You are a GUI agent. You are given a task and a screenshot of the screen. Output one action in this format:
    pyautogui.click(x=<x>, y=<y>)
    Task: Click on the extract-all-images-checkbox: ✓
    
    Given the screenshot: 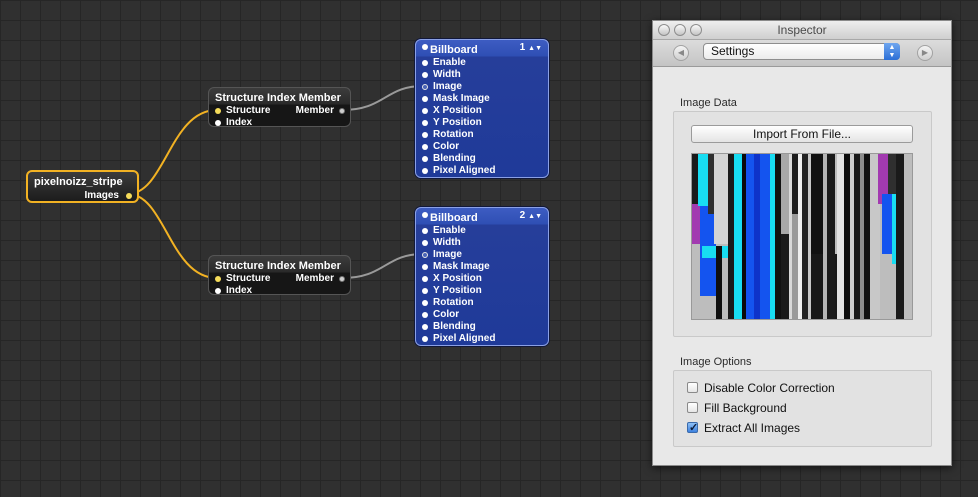 What is the action you would take?
    pyautogui.click(x=693, y=428)
    